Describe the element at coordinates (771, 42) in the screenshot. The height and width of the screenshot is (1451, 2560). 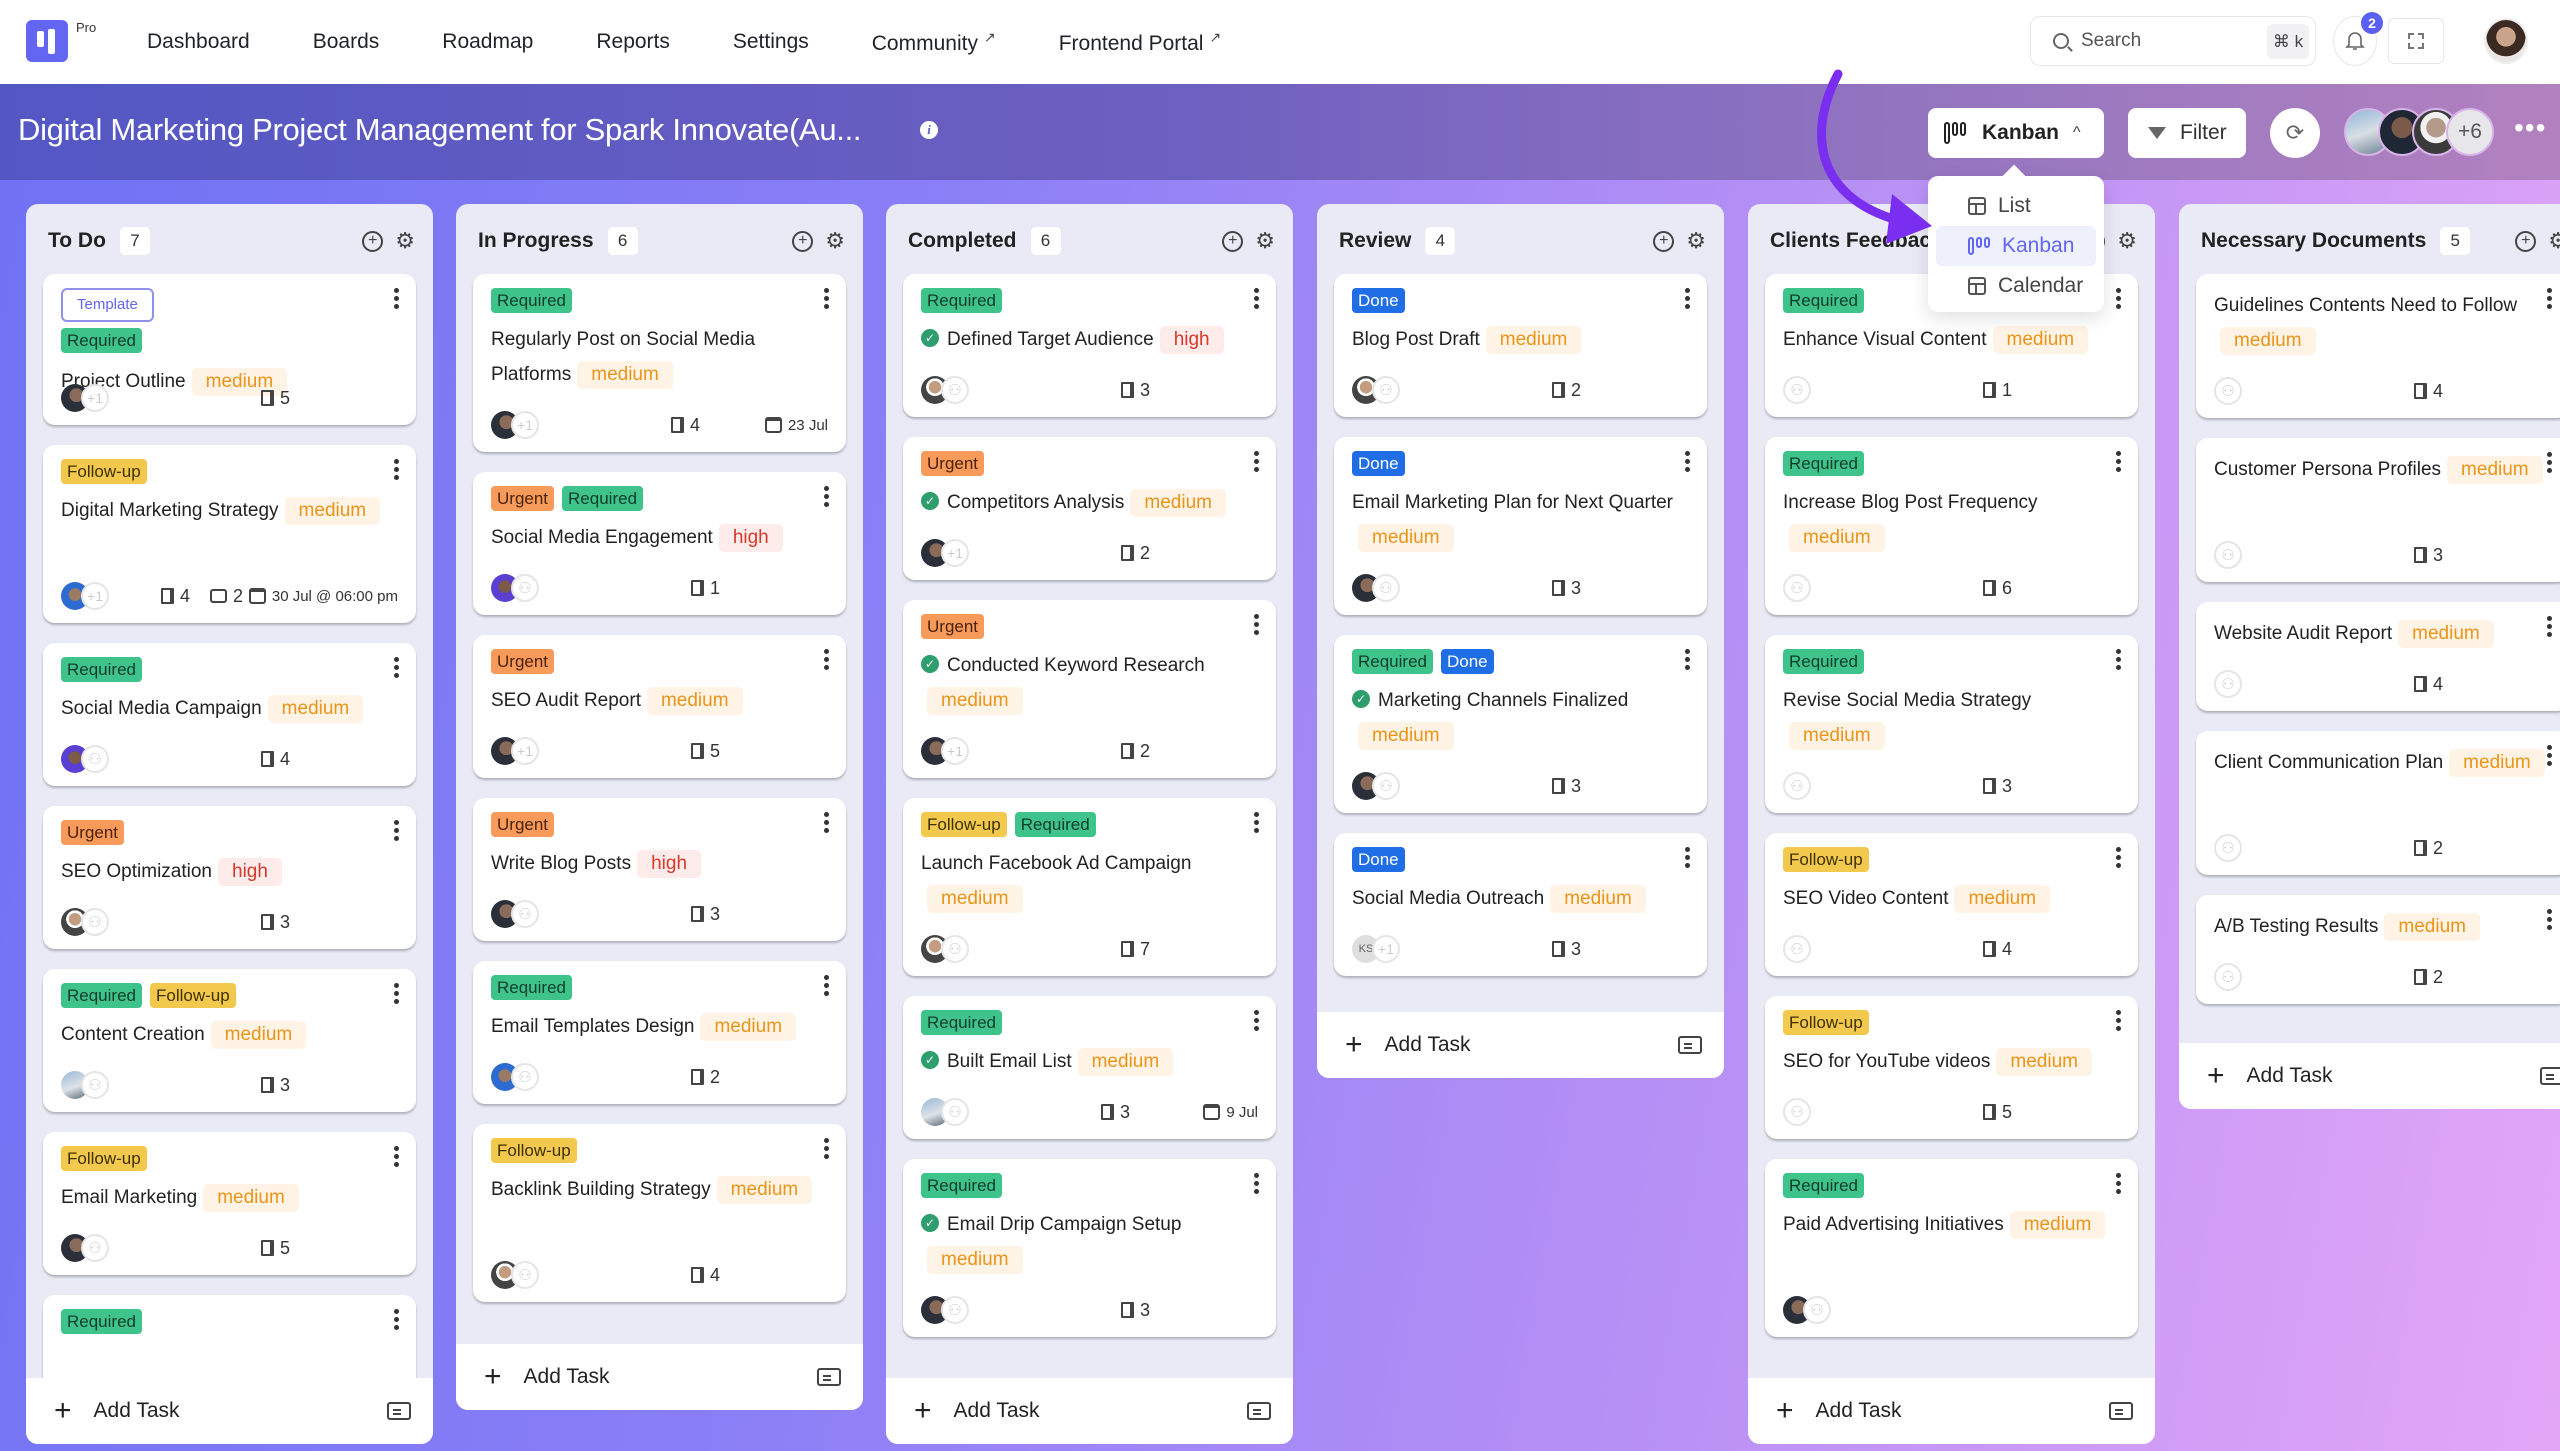
I see `nav-item-settings: Settings` at that location.